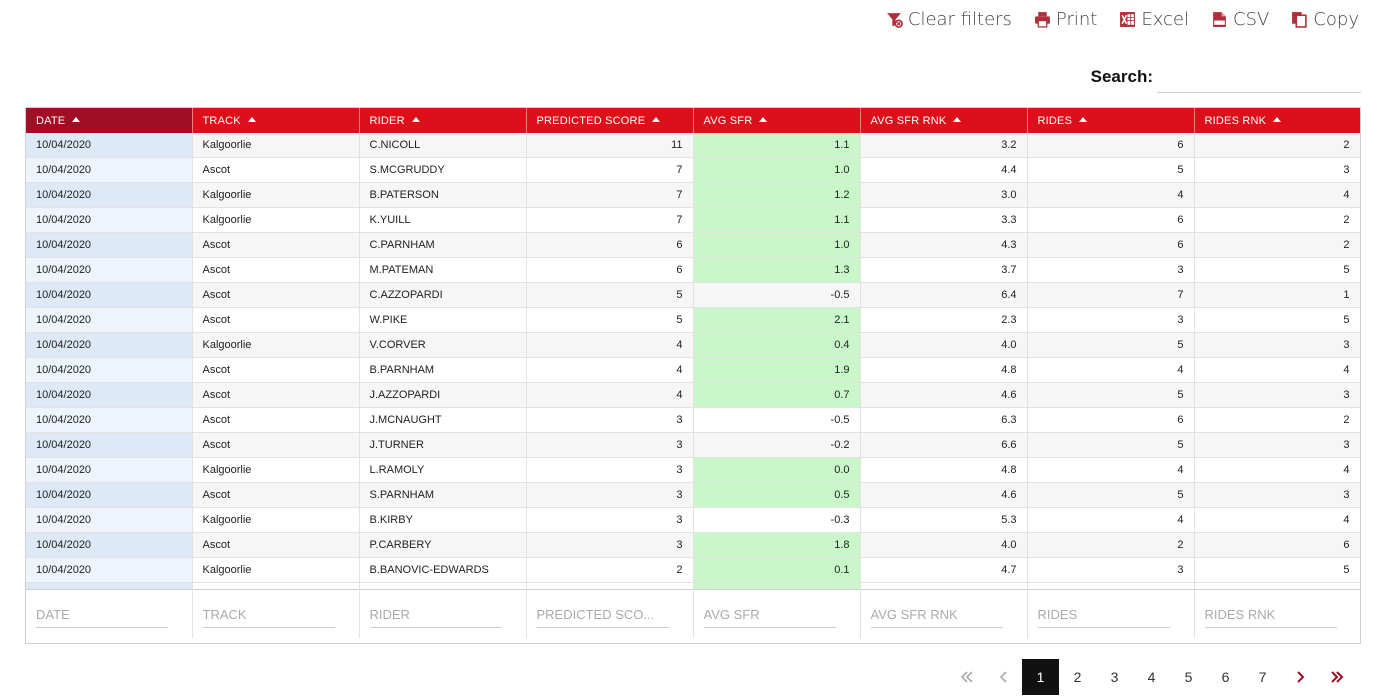  What do you see at coordinates (443, 170) in the screenshot?
I see `table-cell-rider: S.MCGRUDDY` at bounding box center [443, 170].